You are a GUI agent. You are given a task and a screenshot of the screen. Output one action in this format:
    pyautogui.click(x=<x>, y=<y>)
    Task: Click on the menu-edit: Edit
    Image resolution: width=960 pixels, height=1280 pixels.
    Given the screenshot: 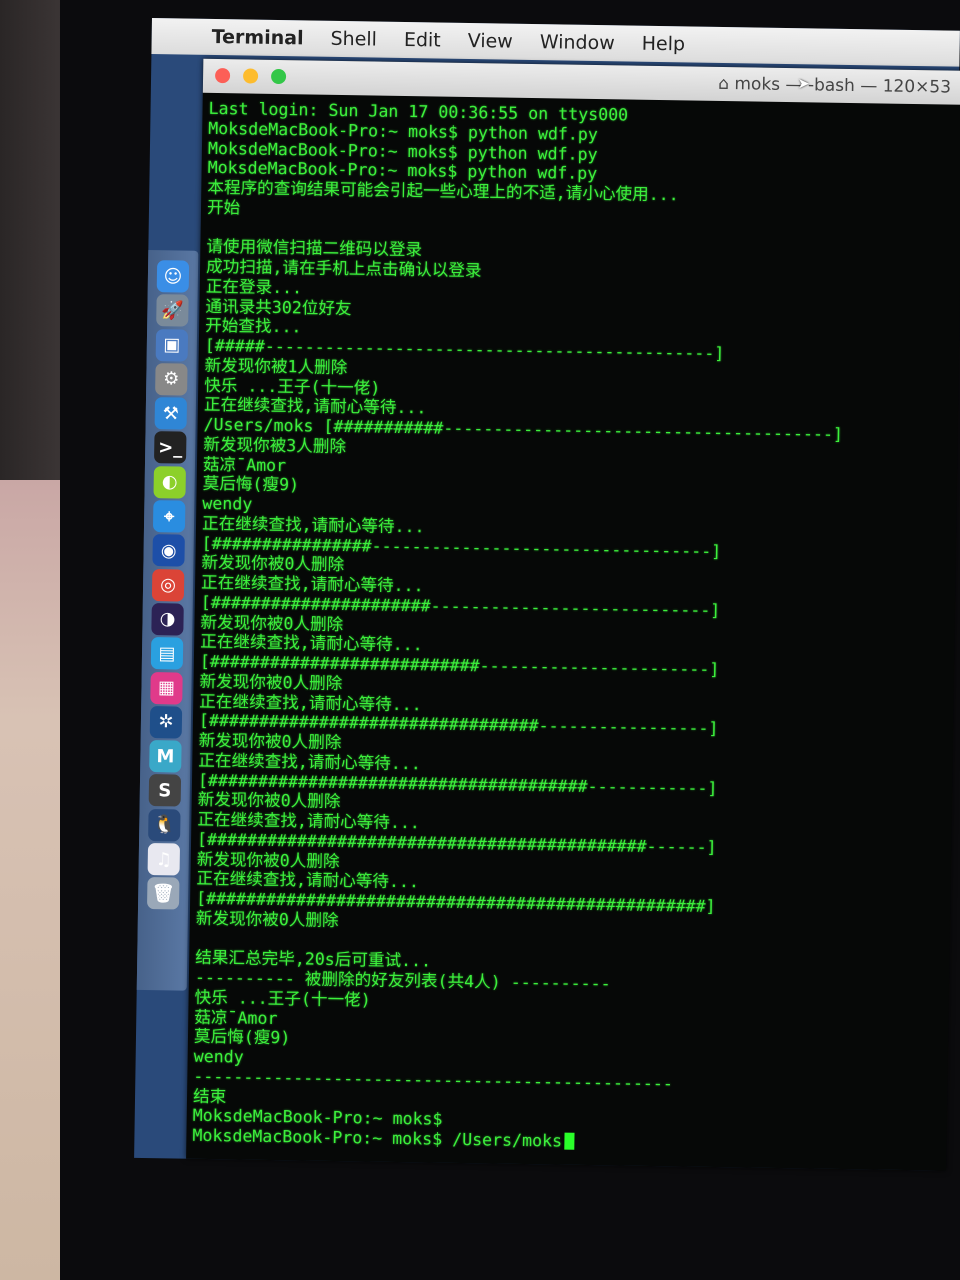 What is the action you would take?
    pyautogui.click(x=422, y=40)
    